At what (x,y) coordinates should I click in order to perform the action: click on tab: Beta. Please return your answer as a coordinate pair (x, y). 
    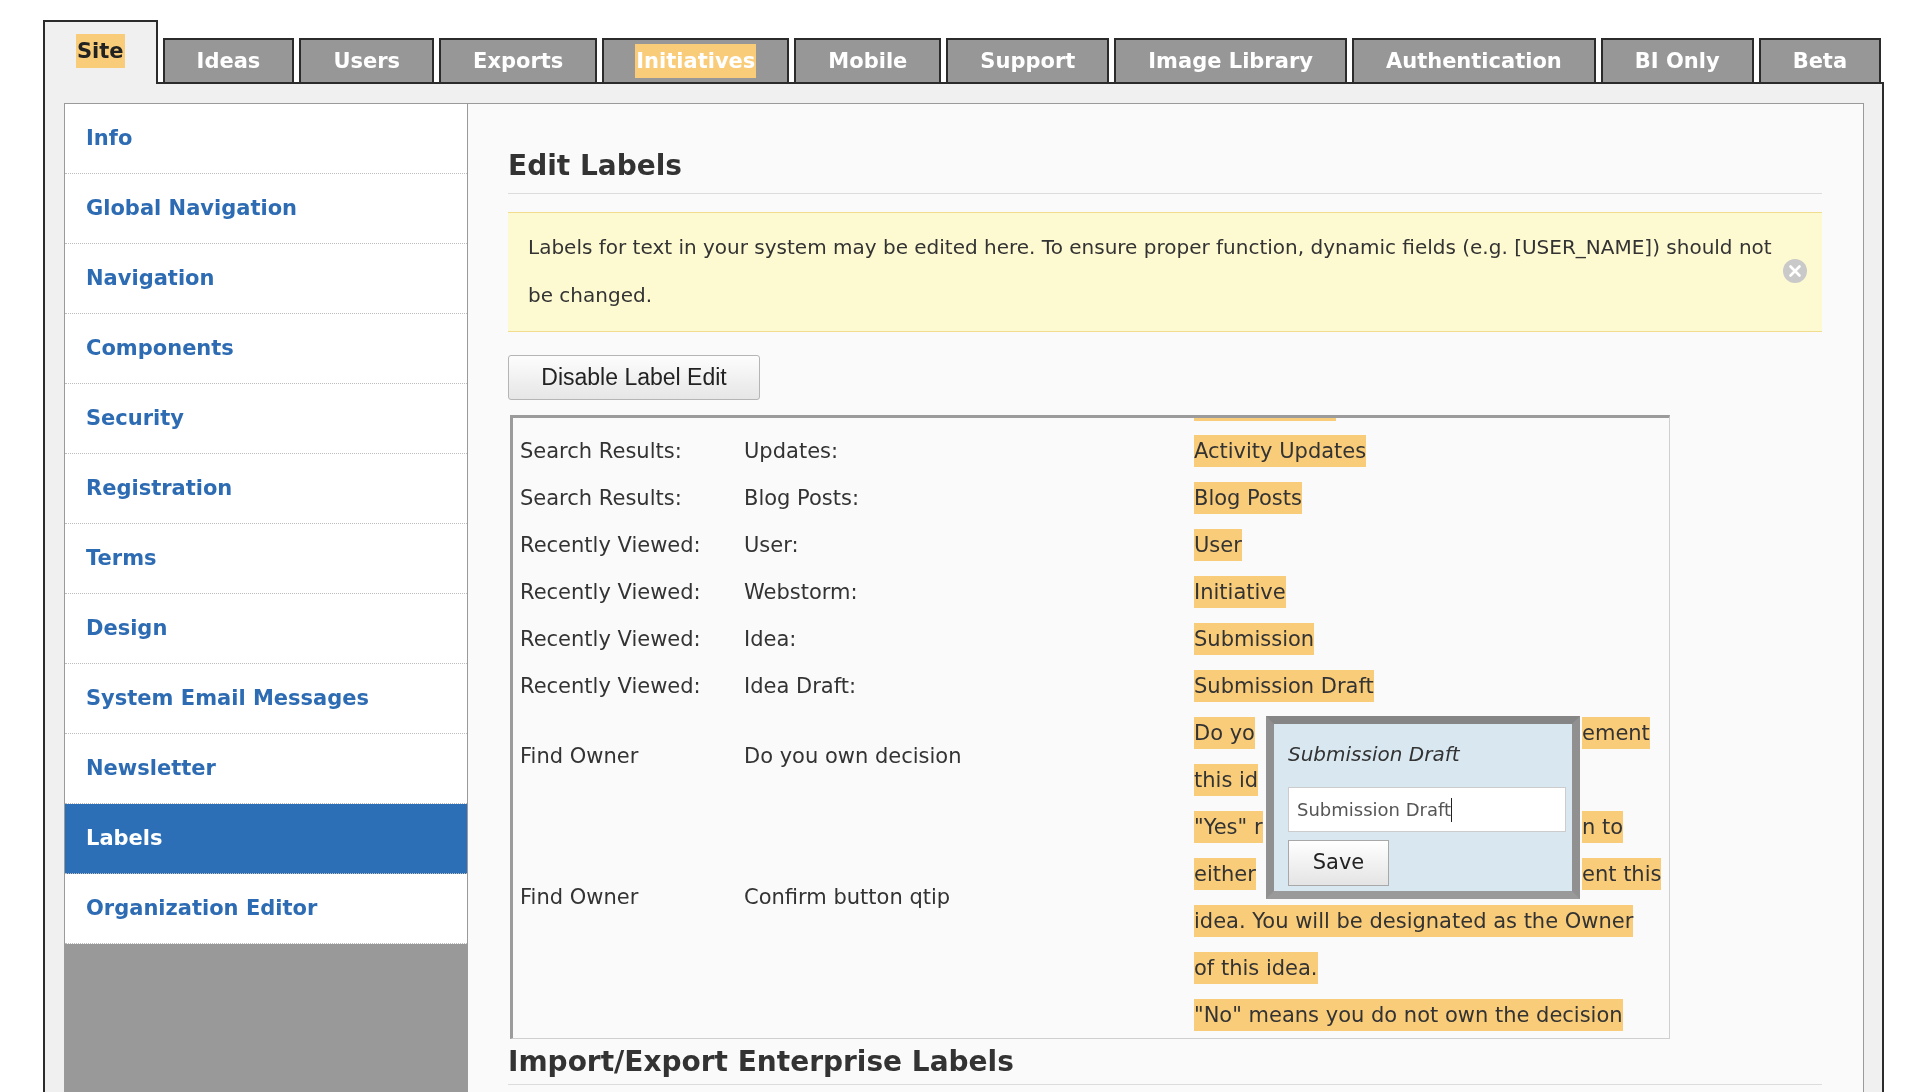
    Looking at the image, I should click on (1820, 60).